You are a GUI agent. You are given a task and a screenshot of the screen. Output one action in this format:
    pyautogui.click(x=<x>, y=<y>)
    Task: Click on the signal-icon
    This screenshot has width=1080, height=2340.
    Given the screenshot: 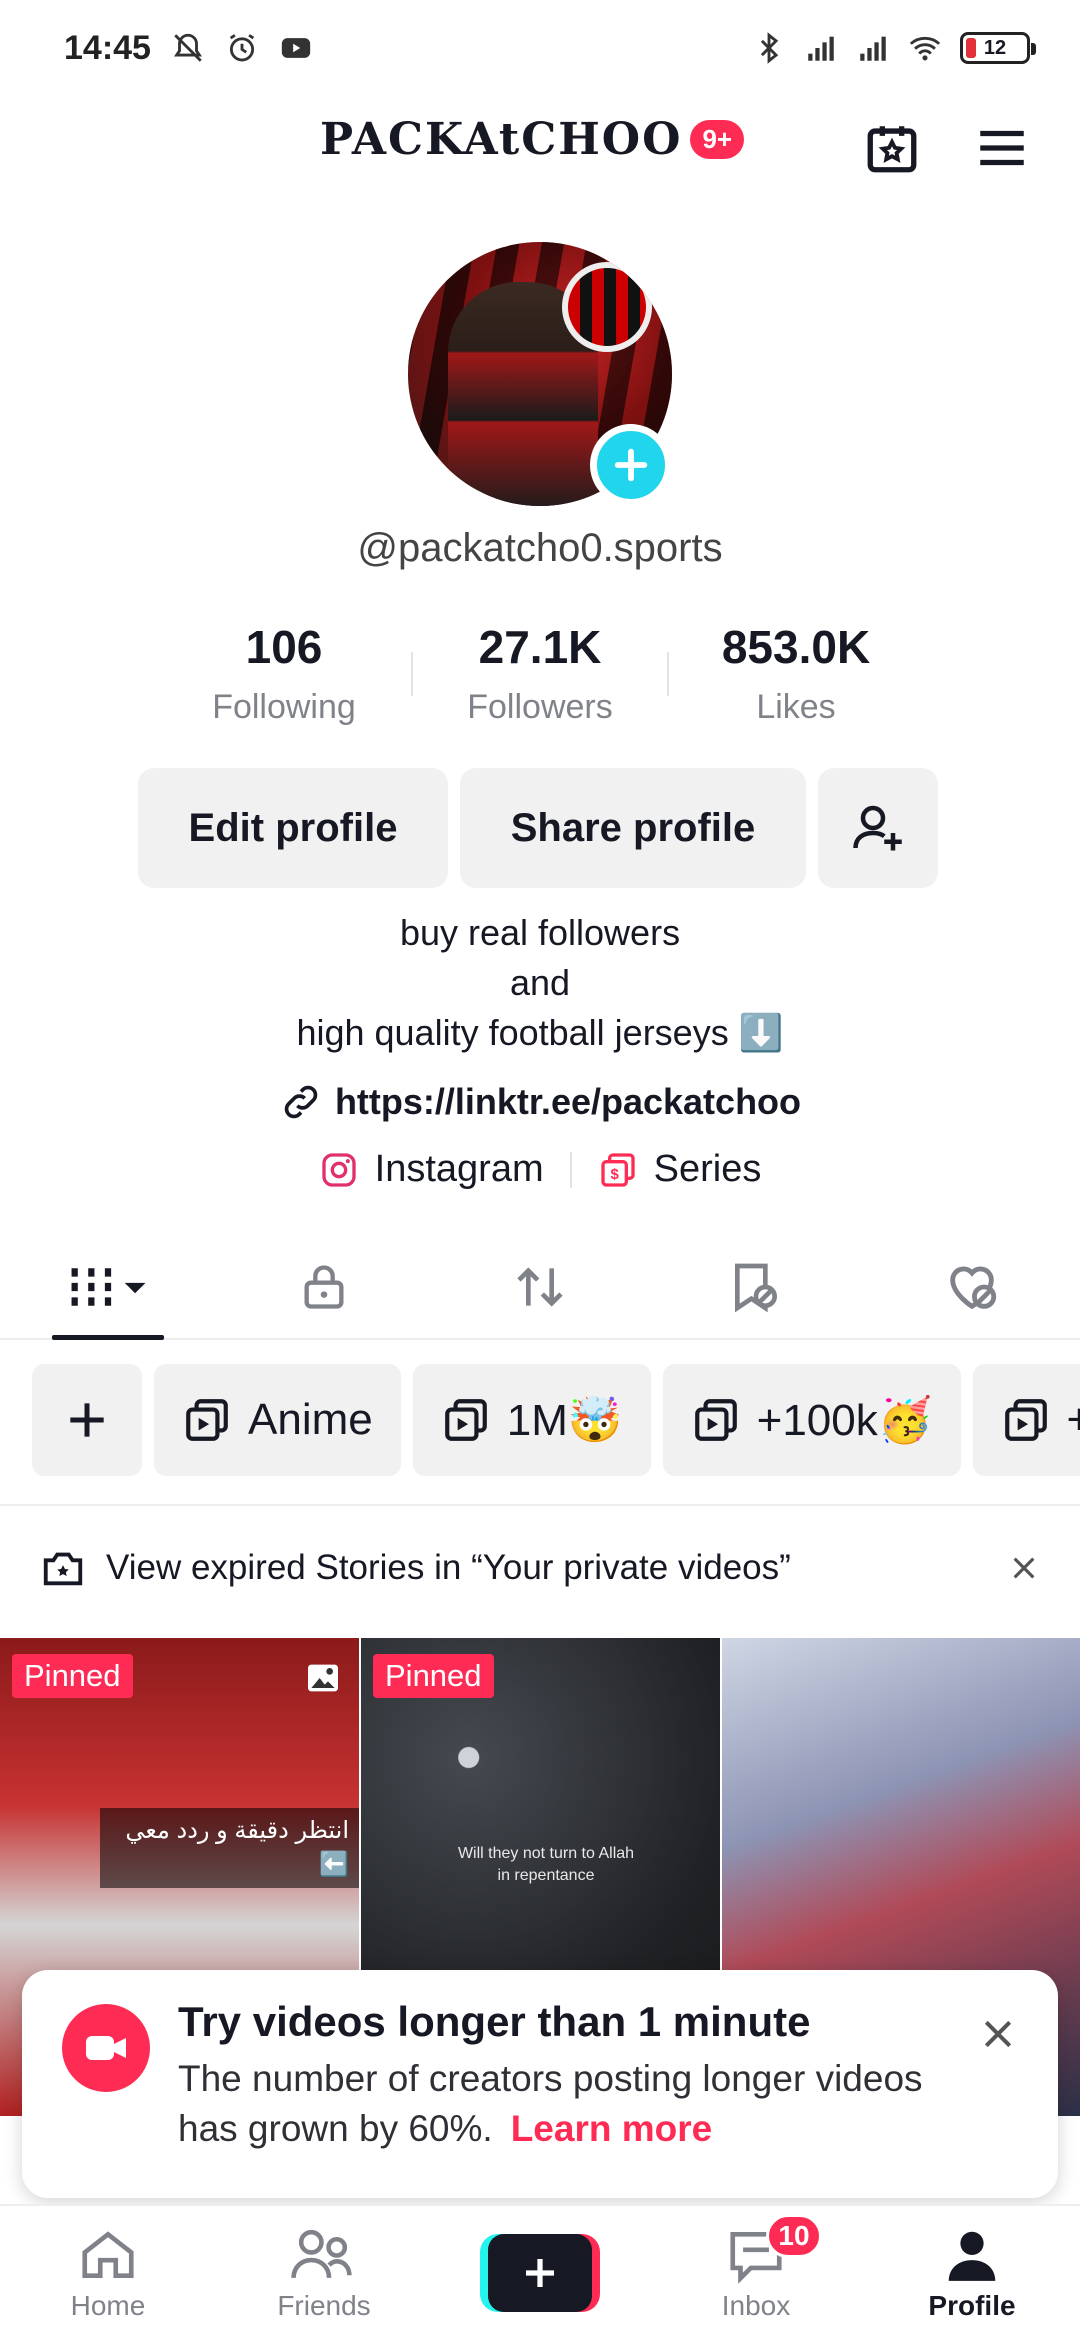 What is the action you would take?
    pyautogui.click(x=821, y=48)
    